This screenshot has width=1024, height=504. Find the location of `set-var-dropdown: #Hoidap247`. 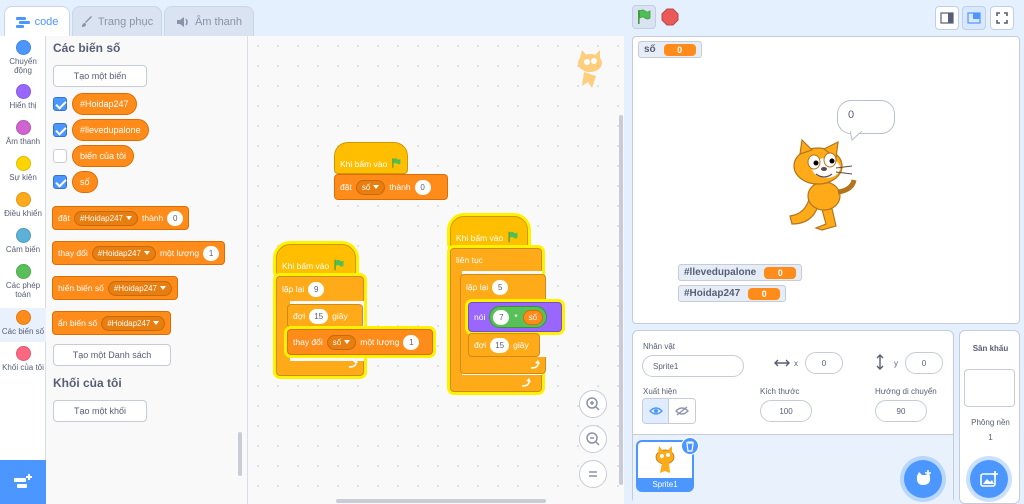

set-var-dropdown: #Hoidap247 is located at coordinates (105, 218).